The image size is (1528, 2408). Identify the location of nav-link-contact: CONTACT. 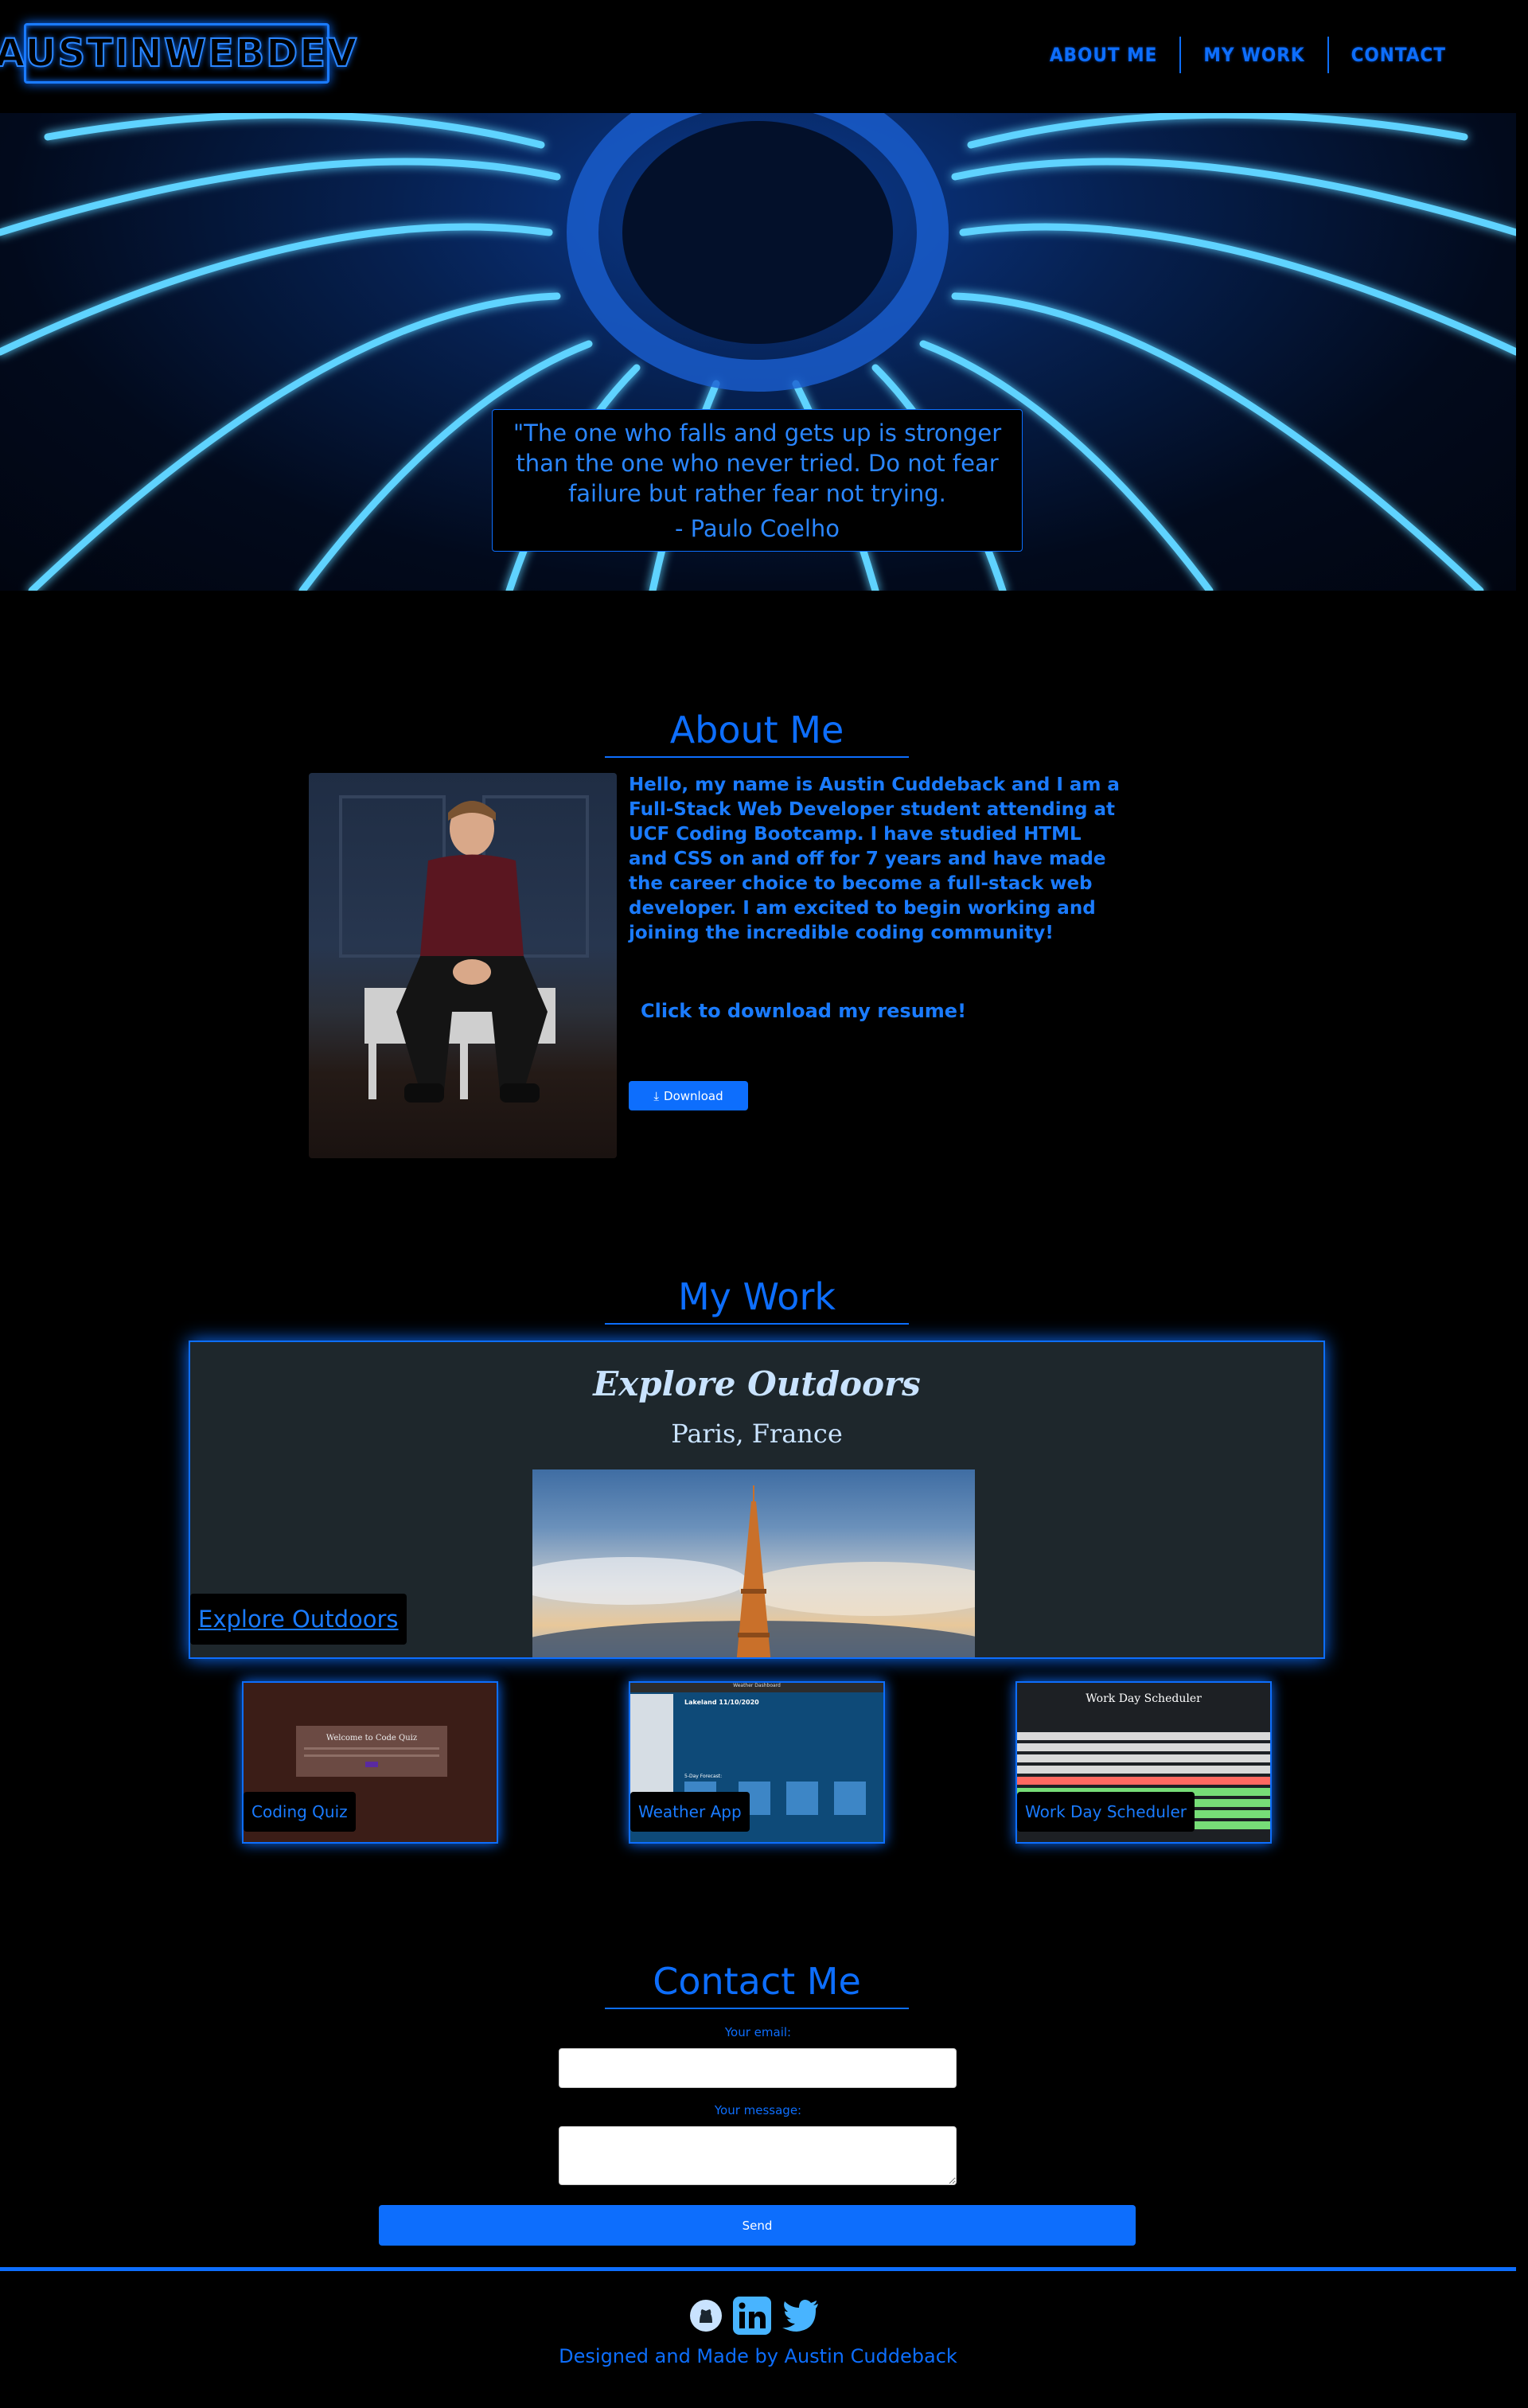
(1398, 55).